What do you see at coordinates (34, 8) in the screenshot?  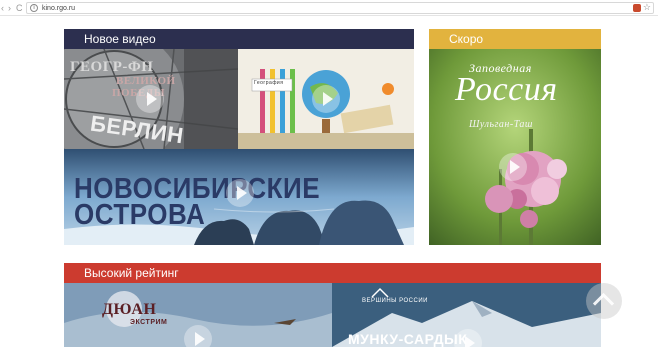 I see `info-icon: i` at bounding box center [34, 8].